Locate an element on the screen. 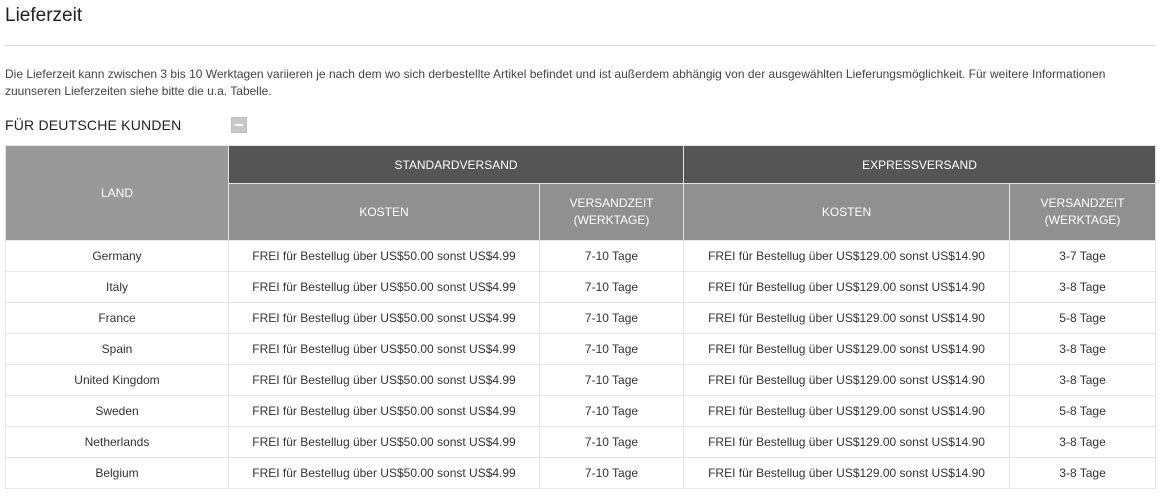 This screenshot has width=1162, height=496. section-label: FÜR DEUTSCHE KUNDEN is located at coordinates (93, 125).